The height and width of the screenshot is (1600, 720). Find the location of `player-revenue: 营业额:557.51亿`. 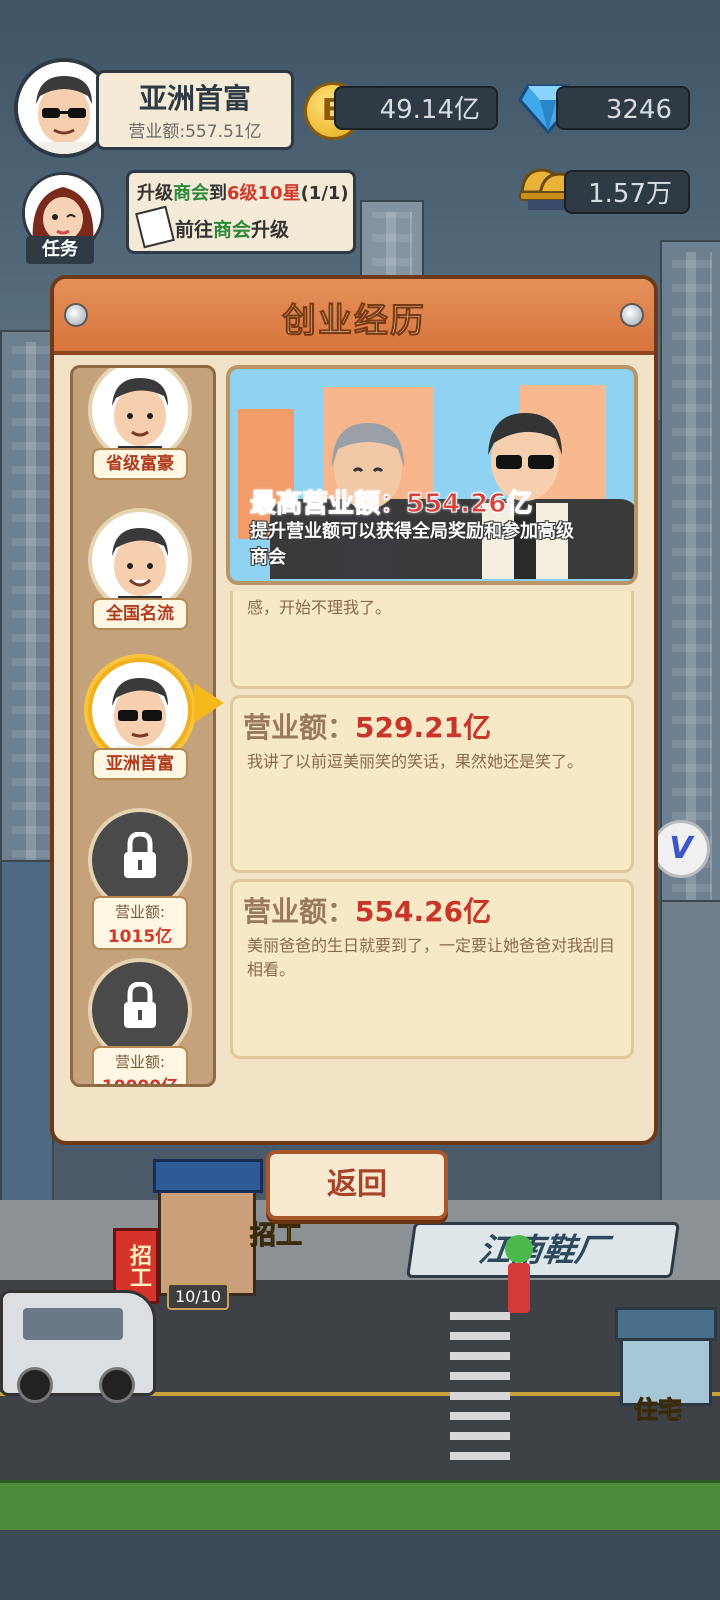

player-revenue: 营业额:557.51亿 is located at coordinates (195, 132).